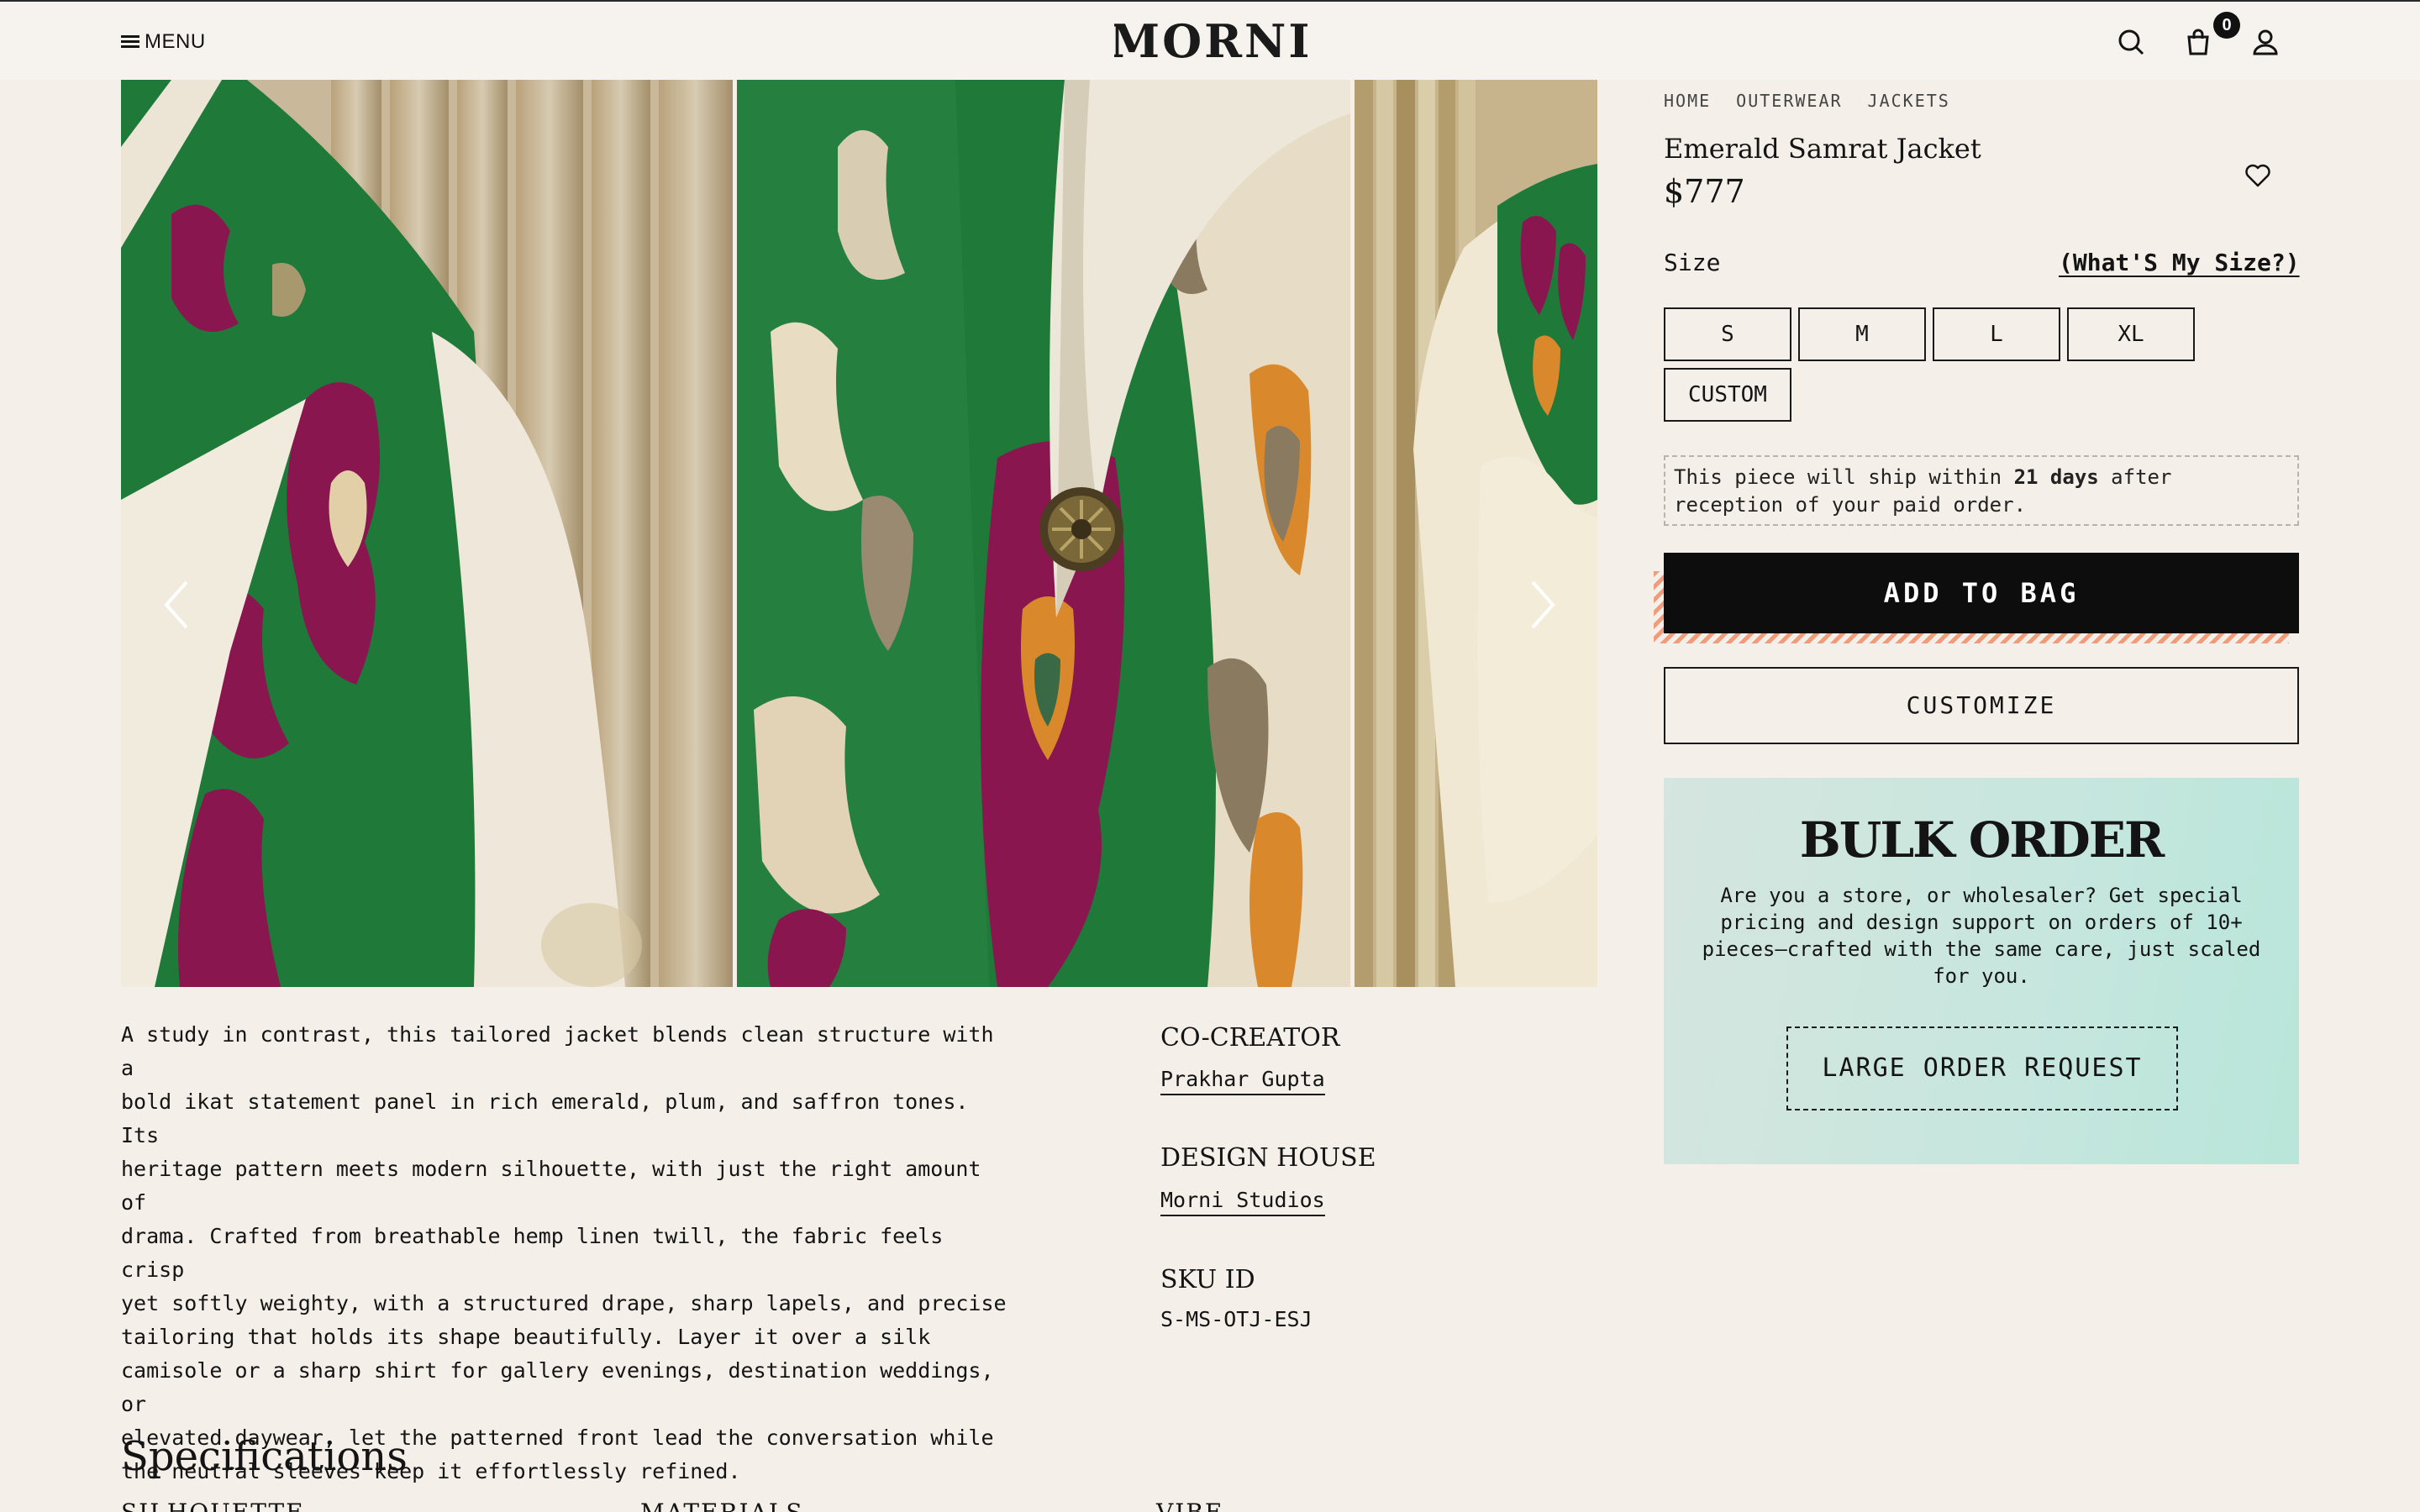  I want to click on cocreator-link: Prakhar Gupta, so click(1242, 1081).